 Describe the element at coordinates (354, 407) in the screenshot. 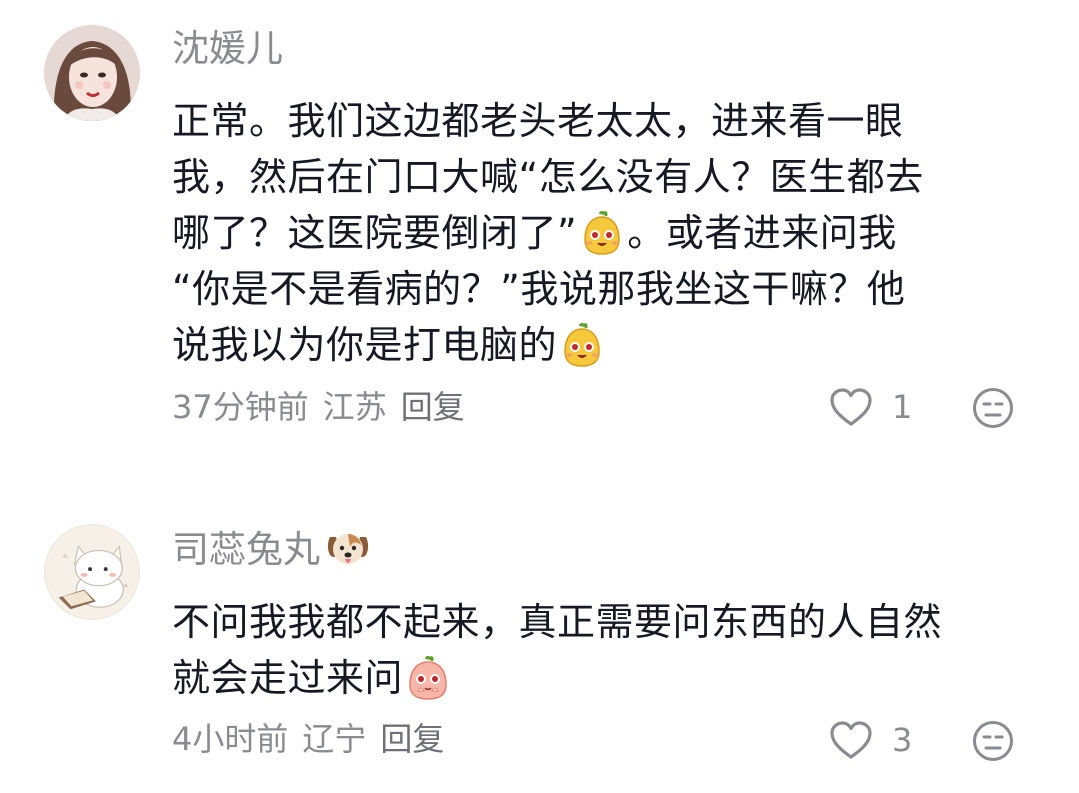

I see `comment-location: 江苏` at that location.